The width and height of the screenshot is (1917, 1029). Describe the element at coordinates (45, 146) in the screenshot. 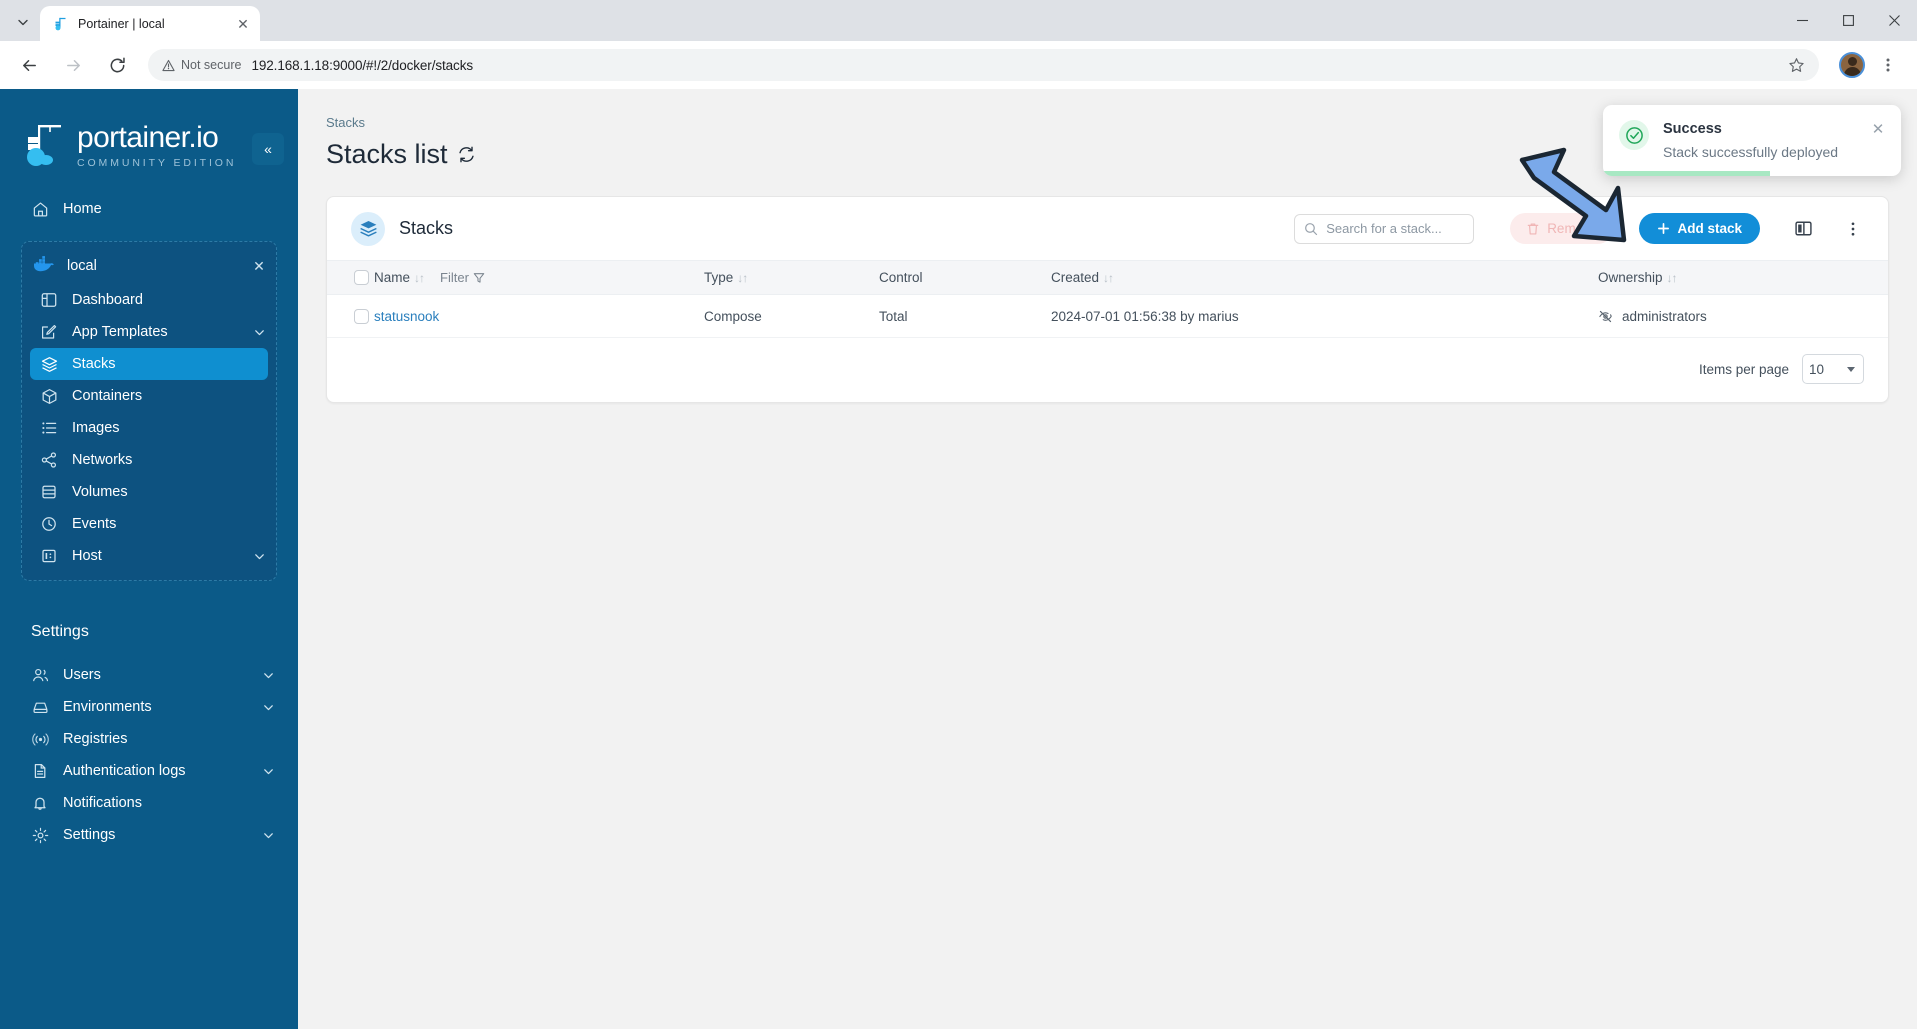

I see `portainer-logo-icon` at that location.